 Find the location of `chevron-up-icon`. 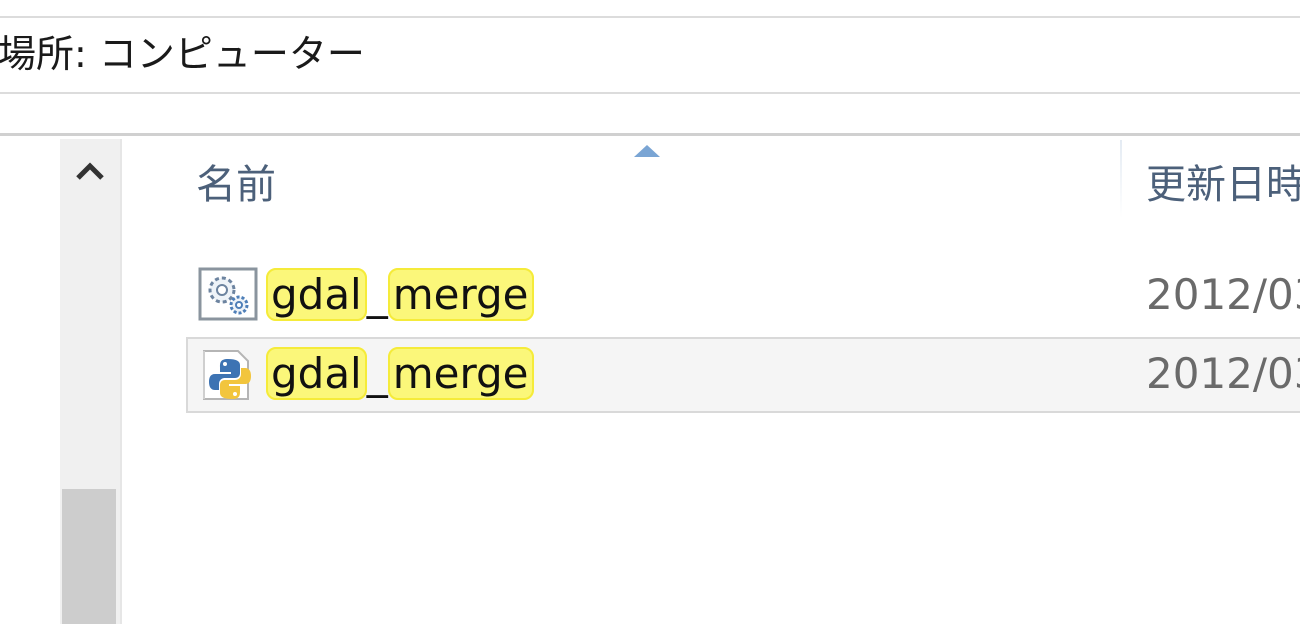

chevron-up-icon is located at coordinates (90, 171).